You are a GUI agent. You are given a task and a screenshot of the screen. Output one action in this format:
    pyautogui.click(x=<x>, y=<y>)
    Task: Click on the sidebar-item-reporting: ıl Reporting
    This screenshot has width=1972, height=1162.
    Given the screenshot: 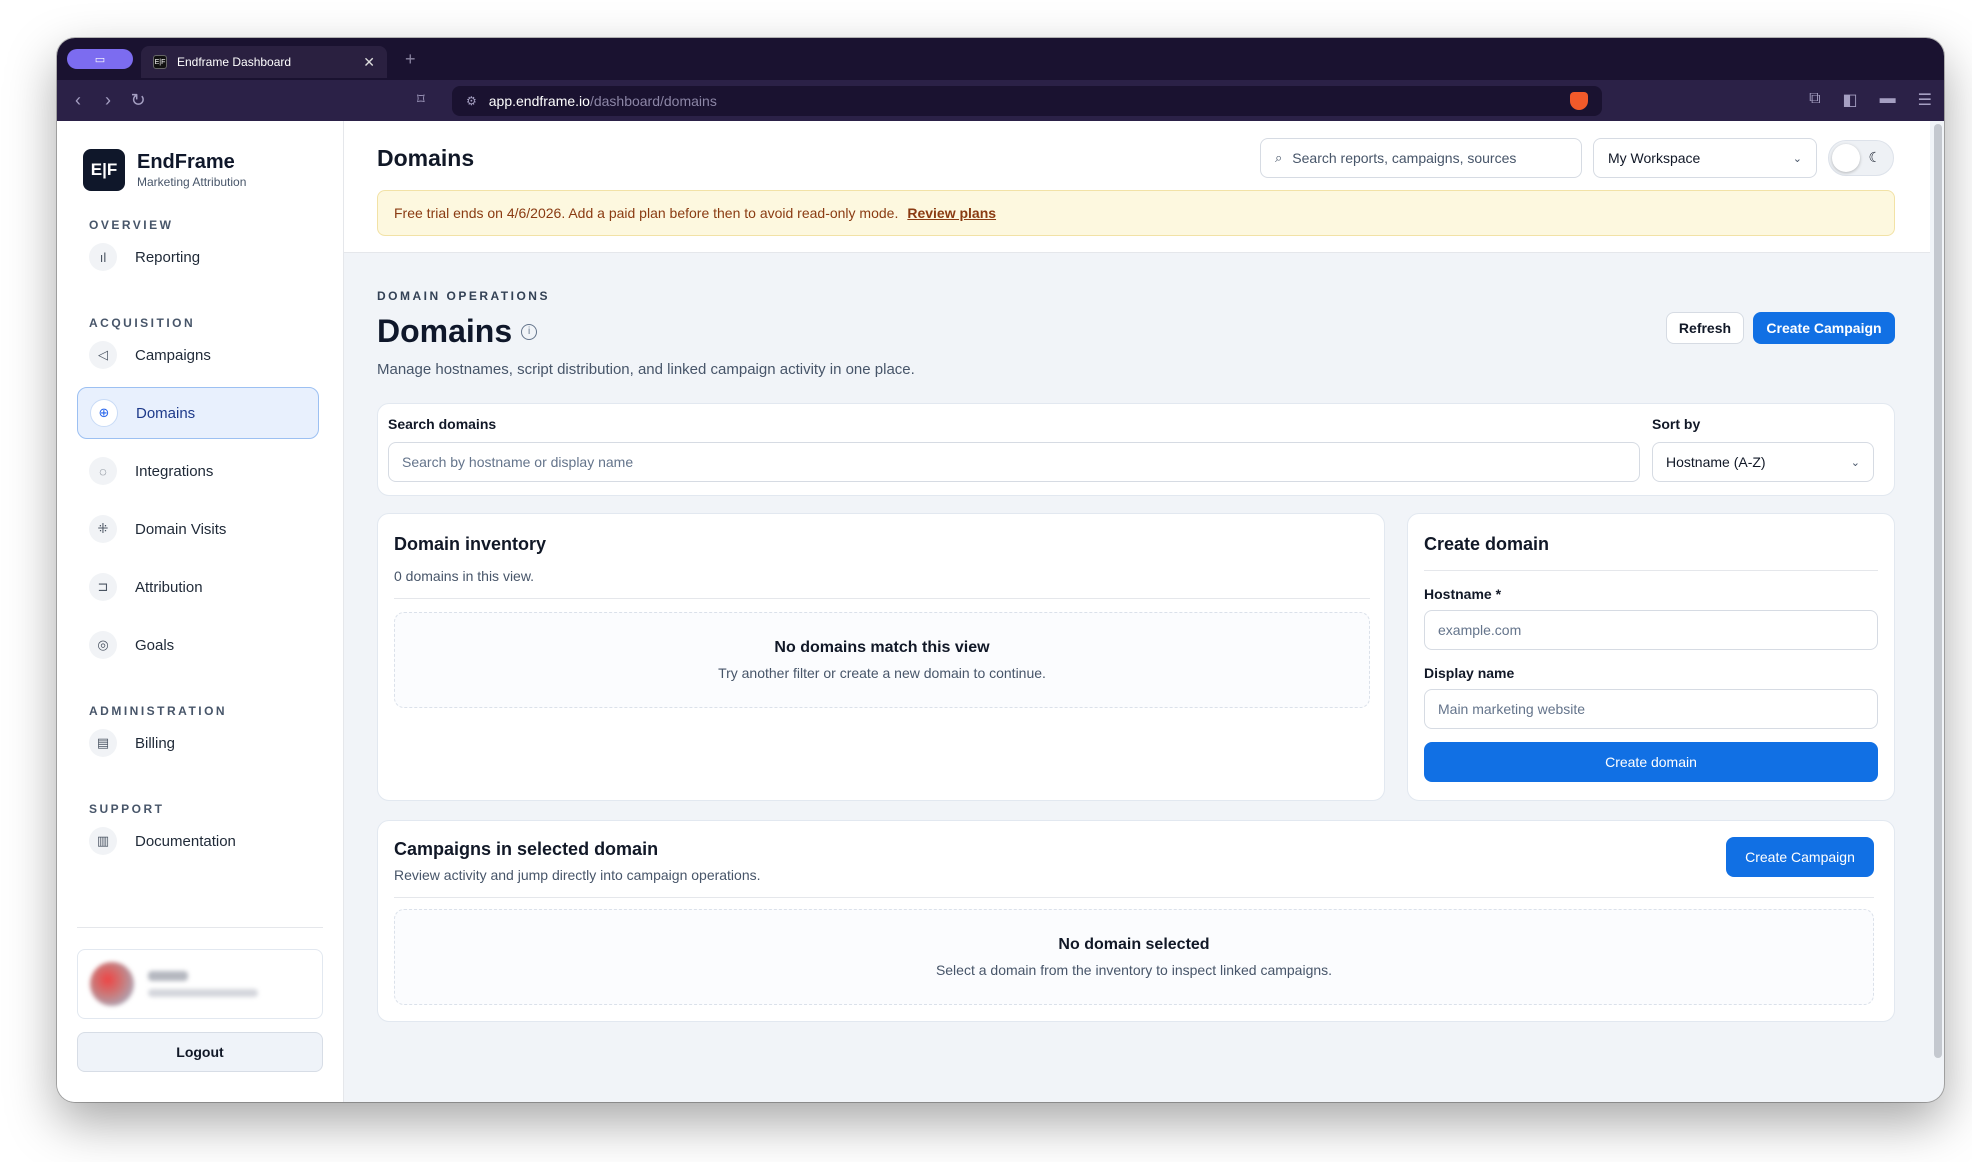 What is the action you would take?
    pyautogui.click(x=198, y=257)
    